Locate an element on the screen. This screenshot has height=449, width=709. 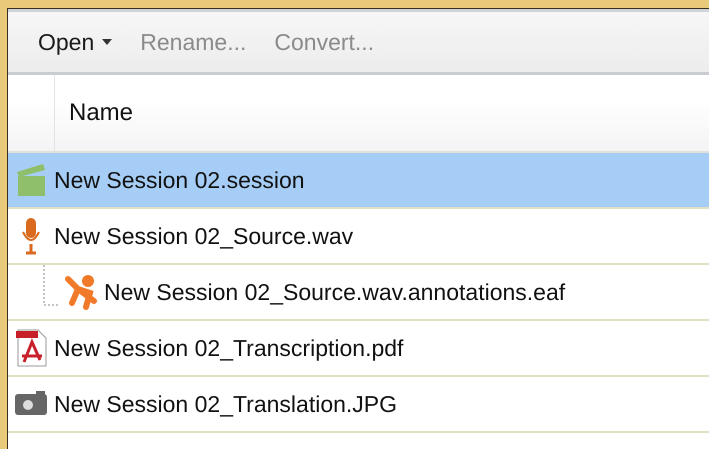
caret-icon is located at coordinates (107, 42).